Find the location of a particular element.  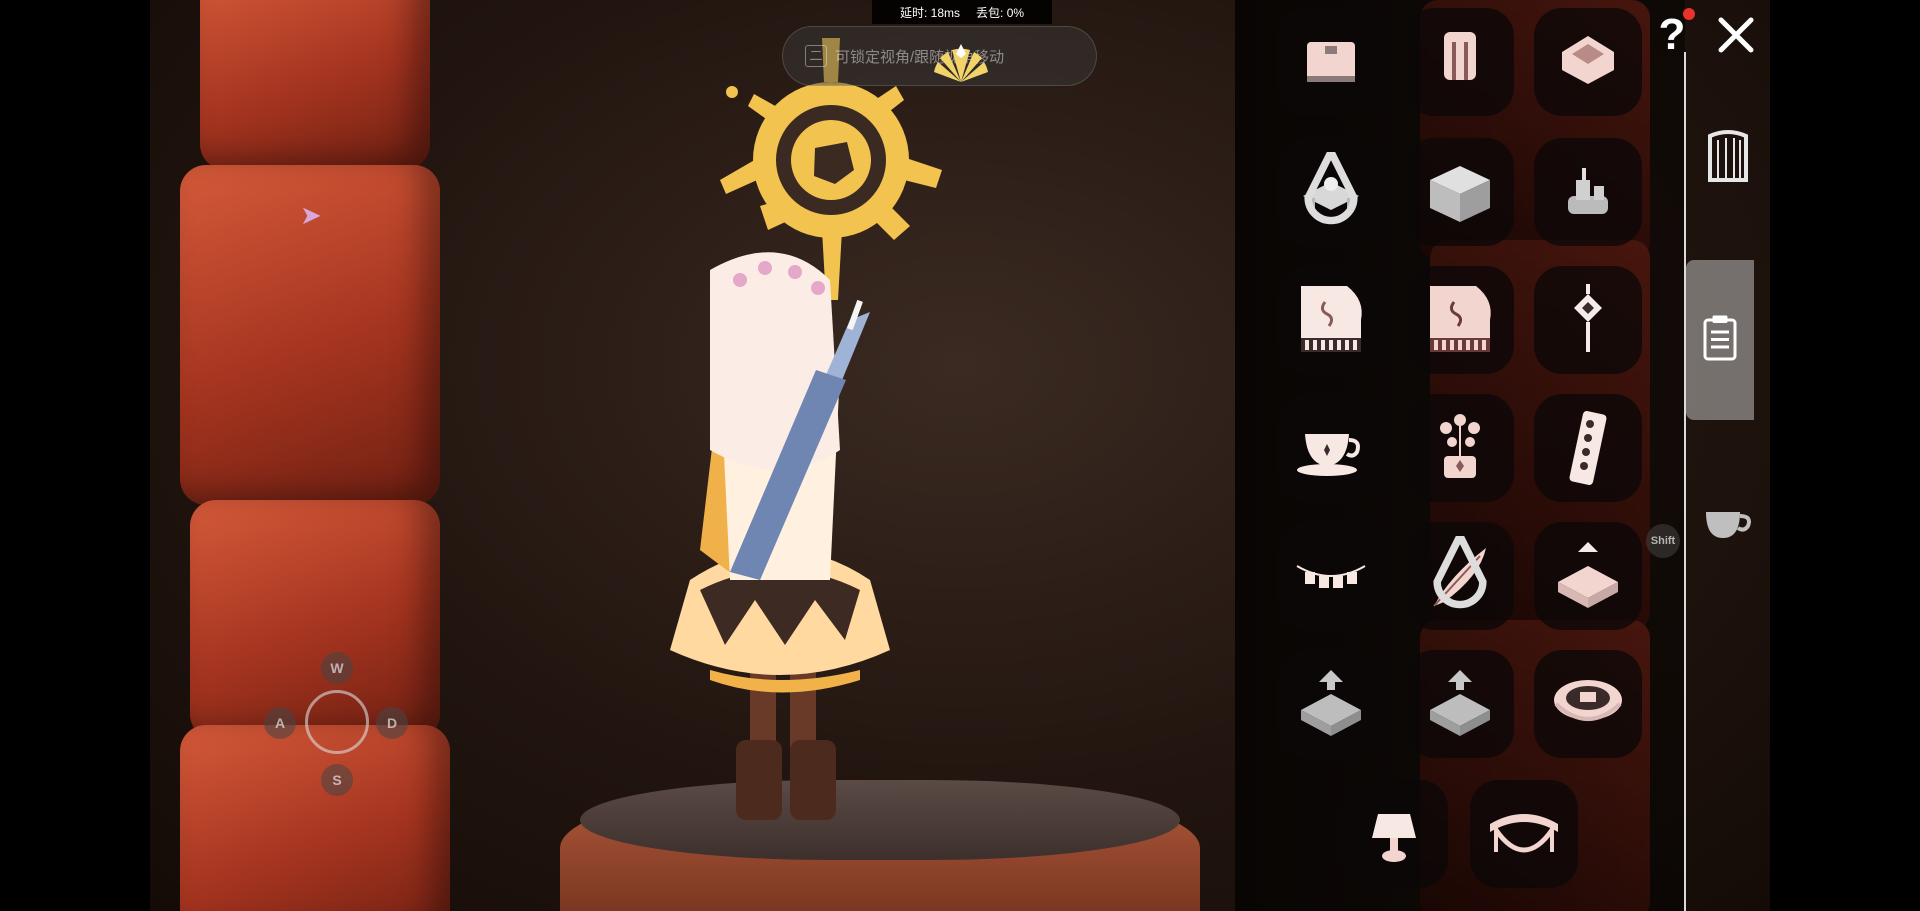

item-domino is located at coordinates (1588, 448).